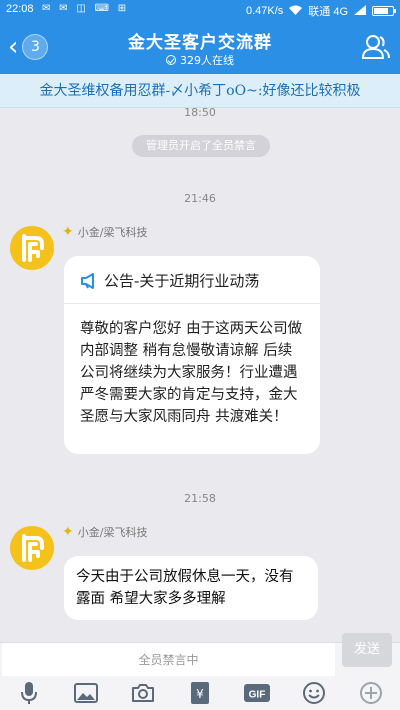  I want to click on check-icon, so click(171, 60).